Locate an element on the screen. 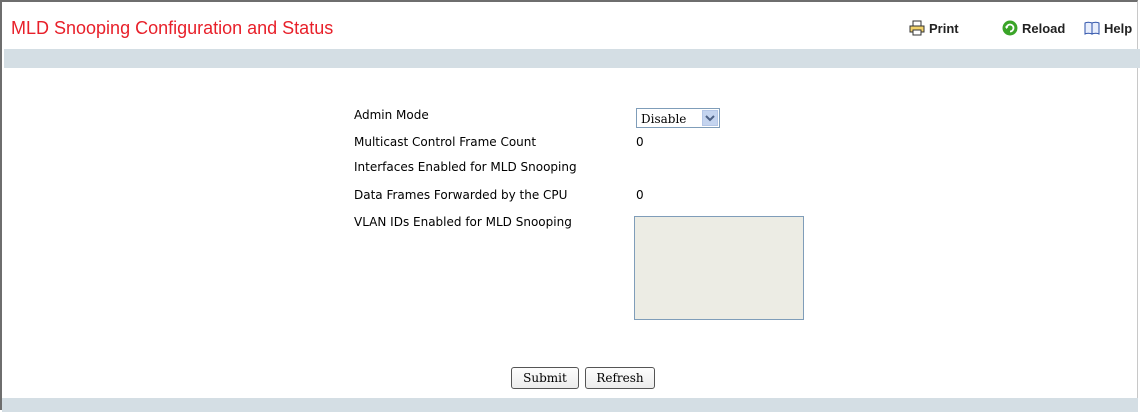 The image size is (1142, 412). footer-band is located at coordinates (570, 405).